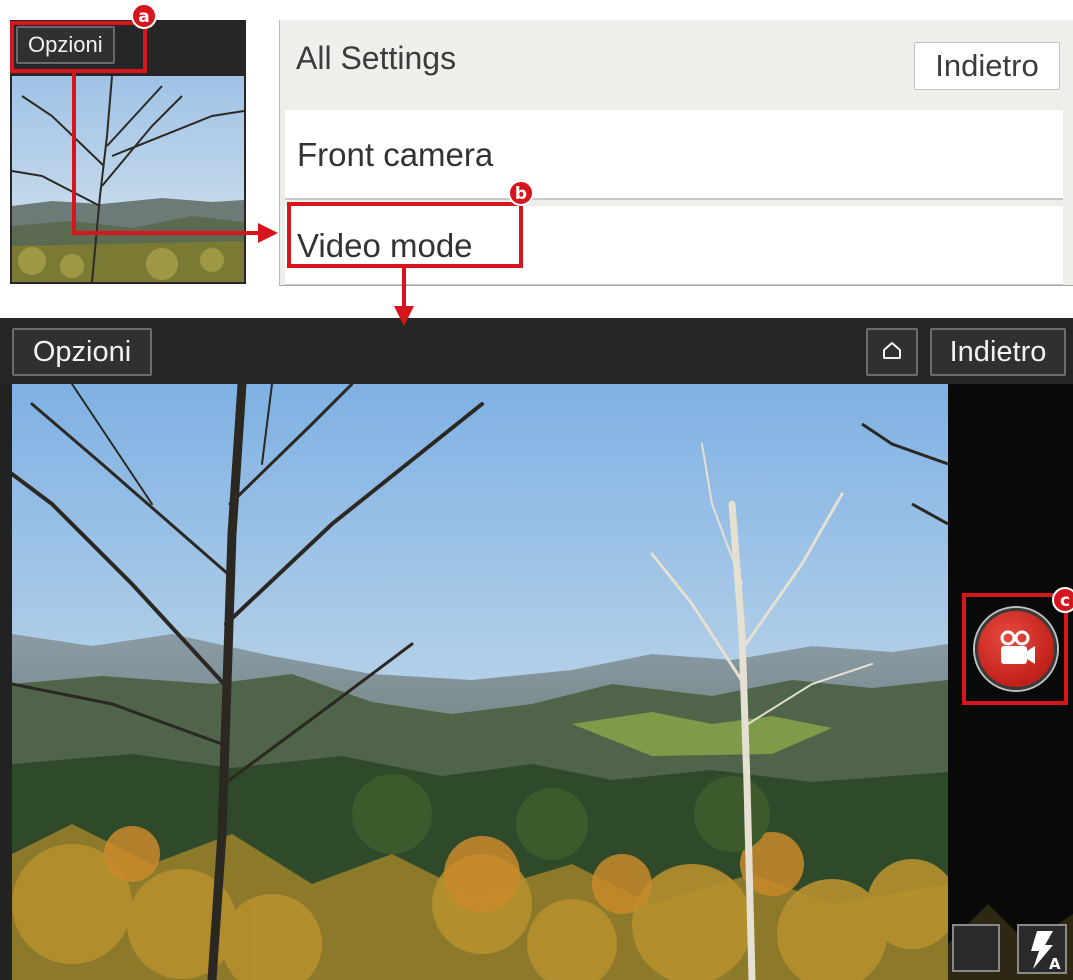  I want to click on record-video-button, so click(1016, 649).